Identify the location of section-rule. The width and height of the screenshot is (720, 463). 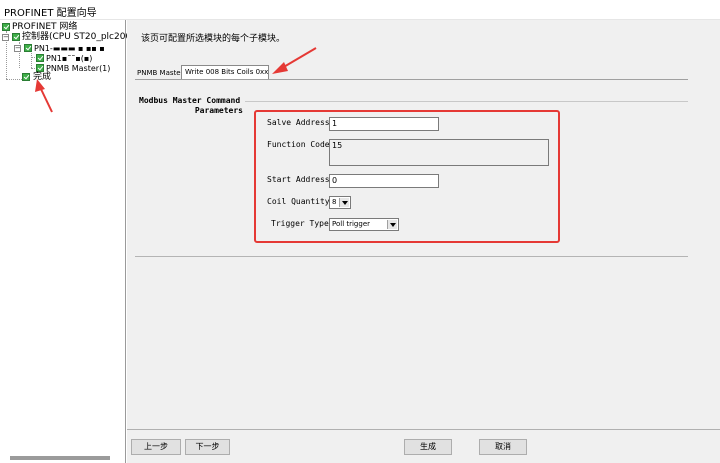
(466, 101).